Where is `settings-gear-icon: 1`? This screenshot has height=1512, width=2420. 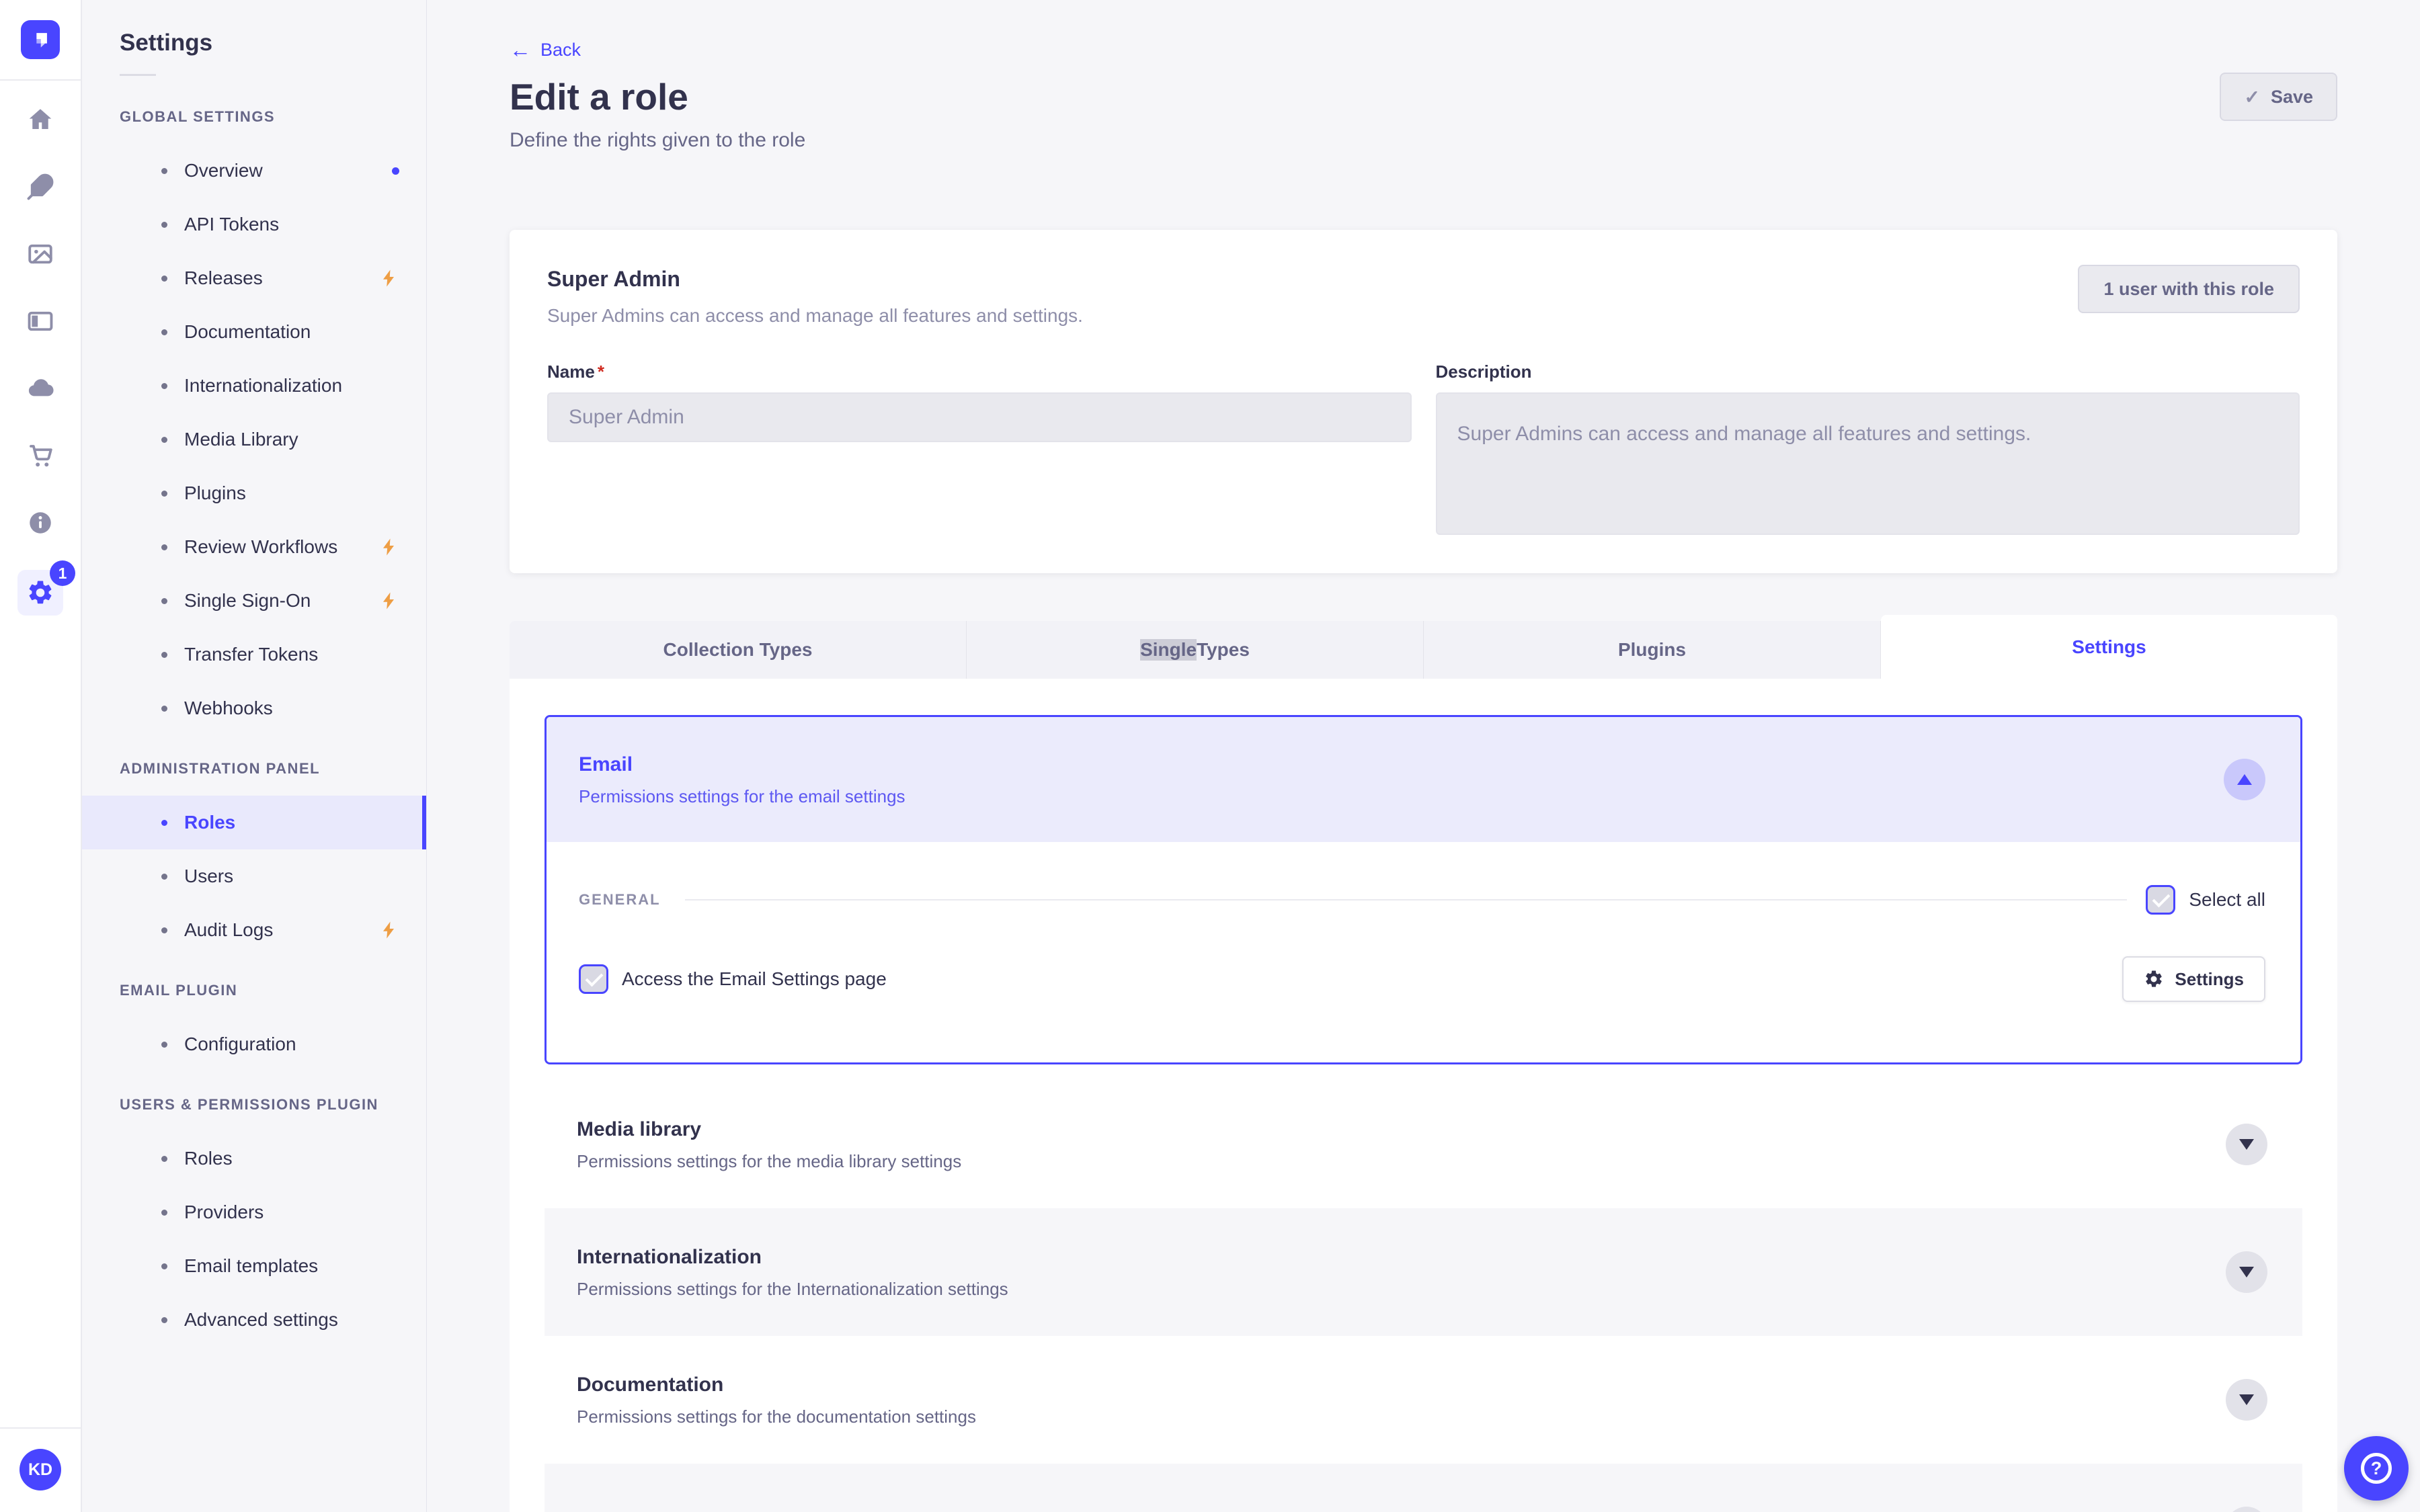 settings-gear-icon: 1 is located at coordinates (46, 588).